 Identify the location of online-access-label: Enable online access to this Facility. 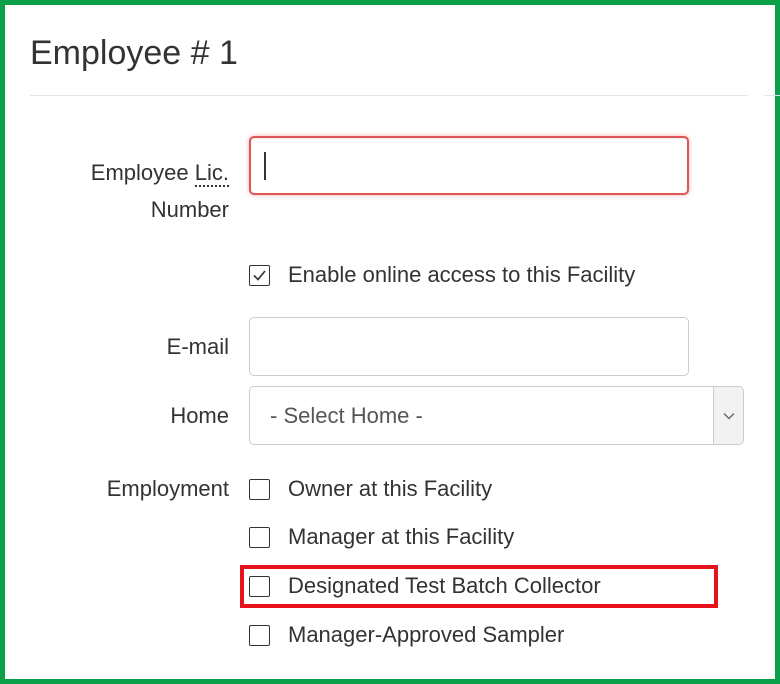
(462, 274).